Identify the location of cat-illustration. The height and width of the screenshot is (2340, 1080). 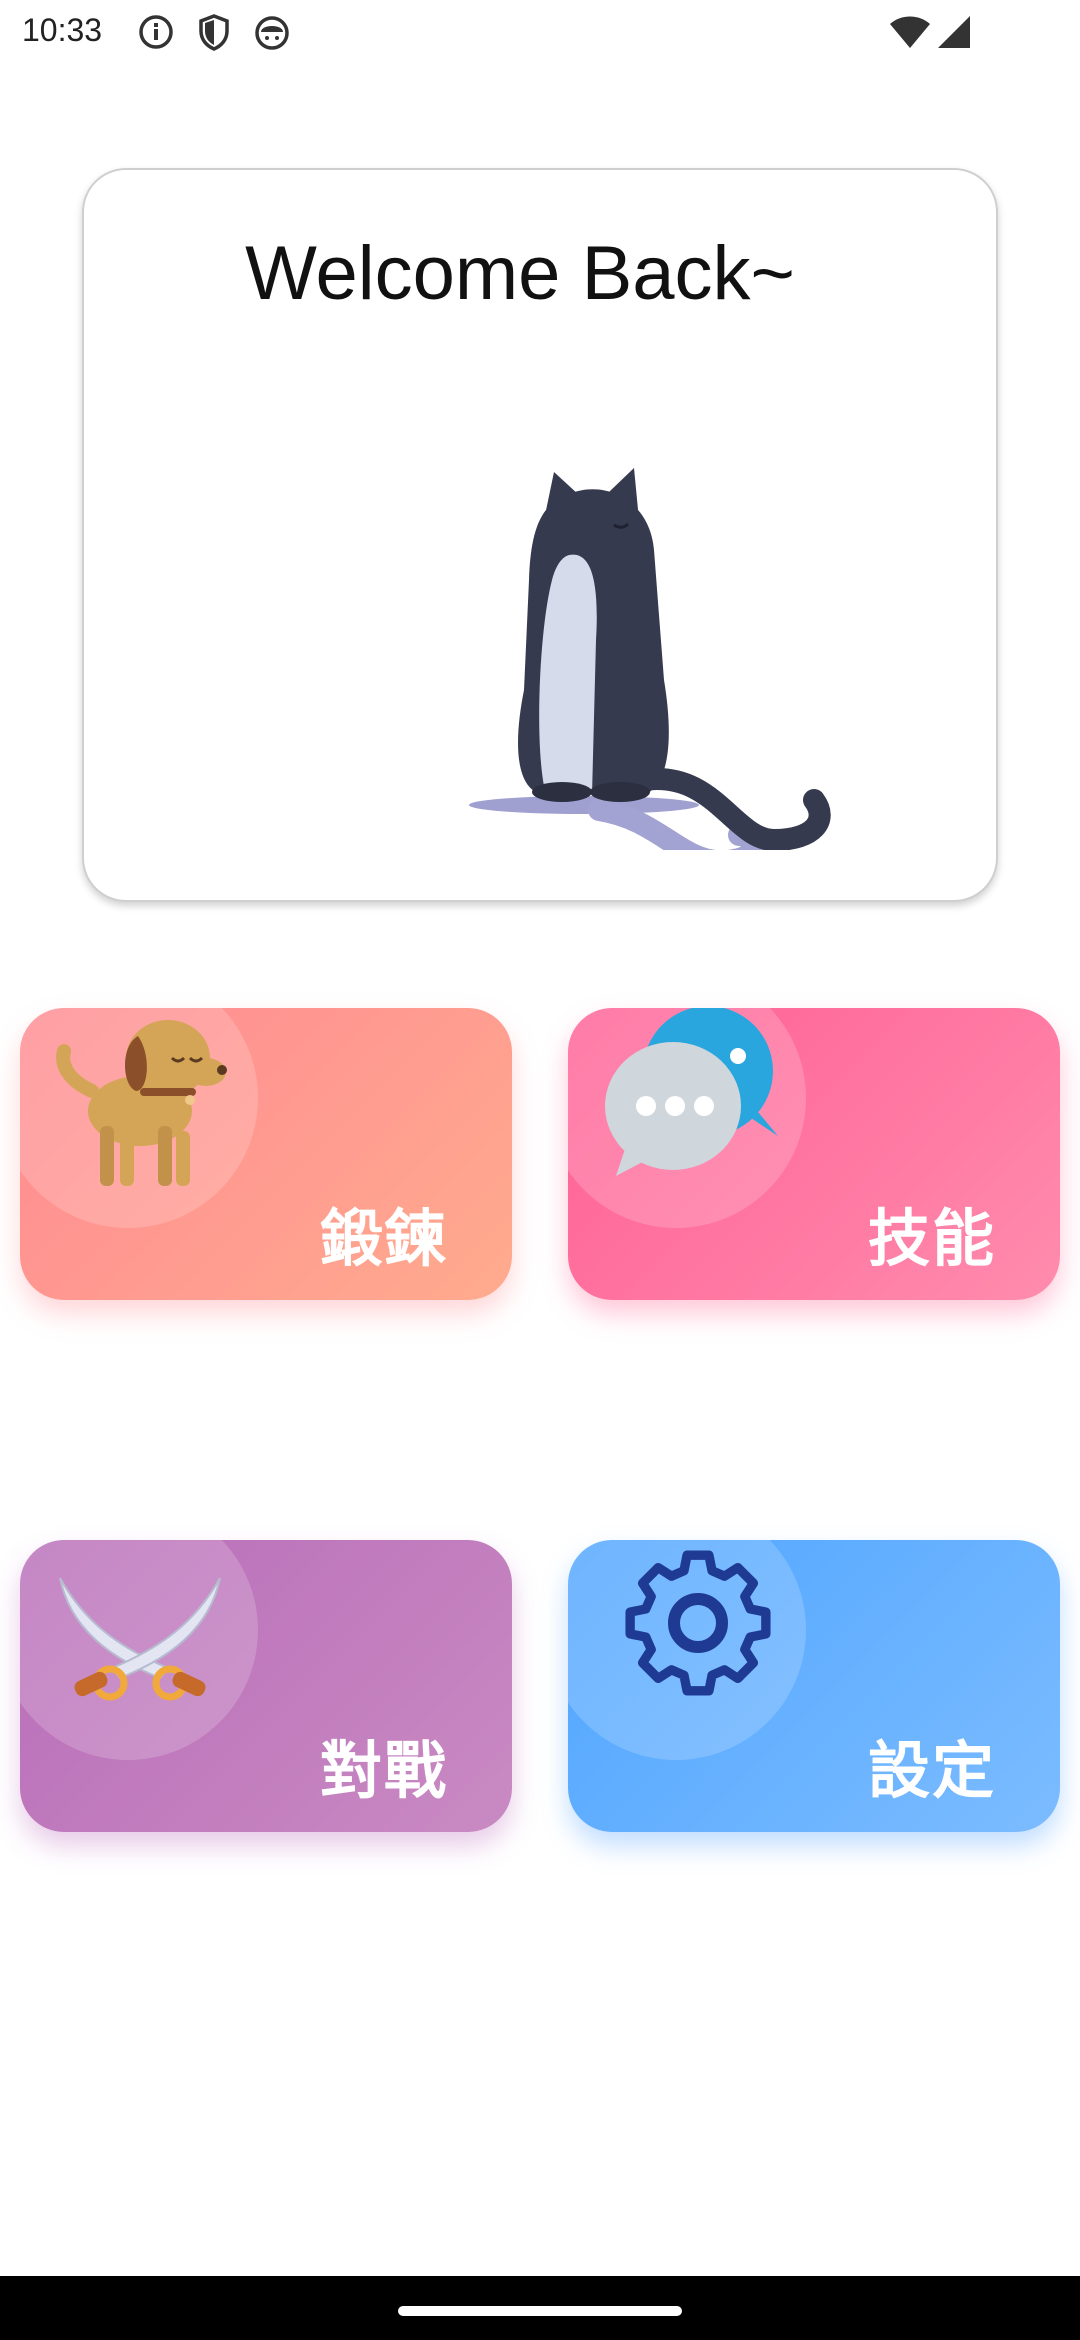
(650, 659).